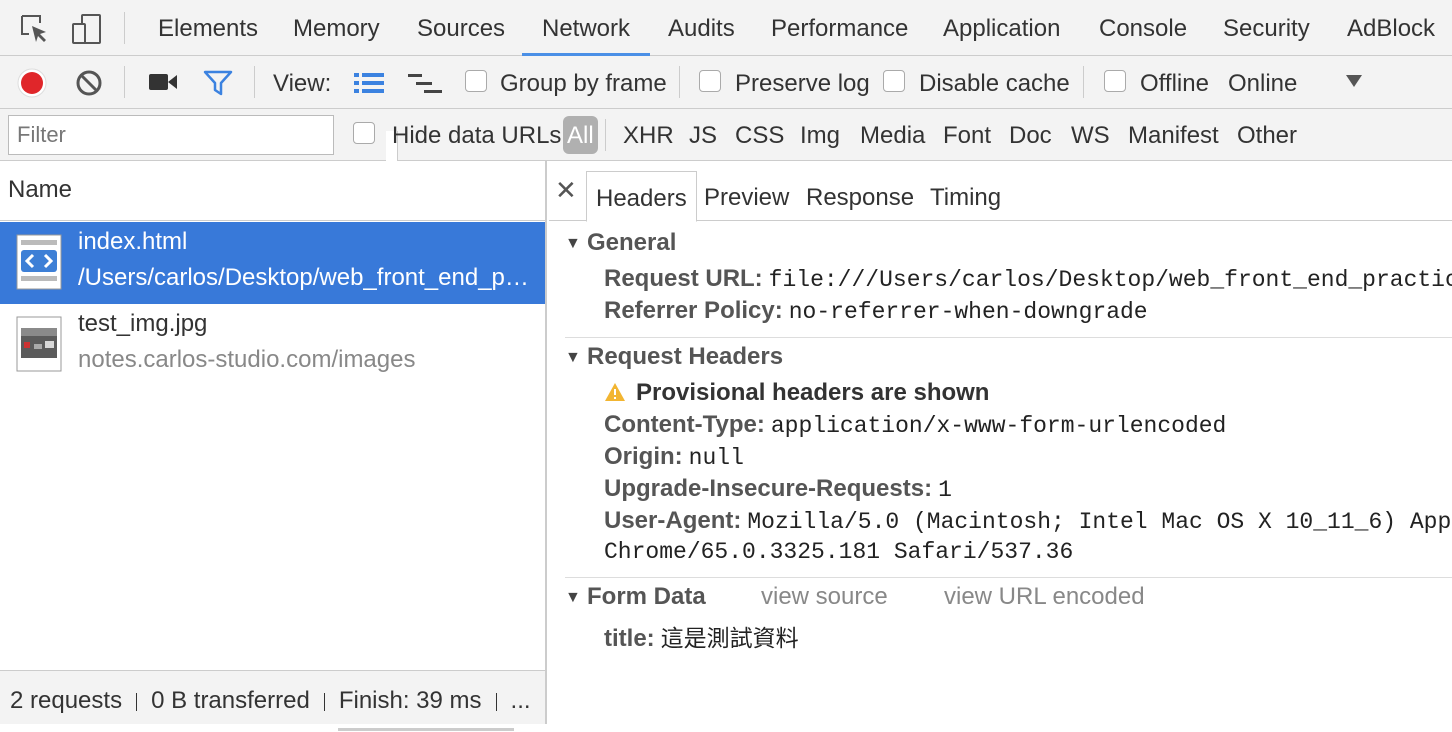 Image resolution: width=1452 pixels, height=732 pixels. Describe the element at coordinates (410, 700) in the screenshot. I see `finish-time: Finish: 39 ms` at that location.